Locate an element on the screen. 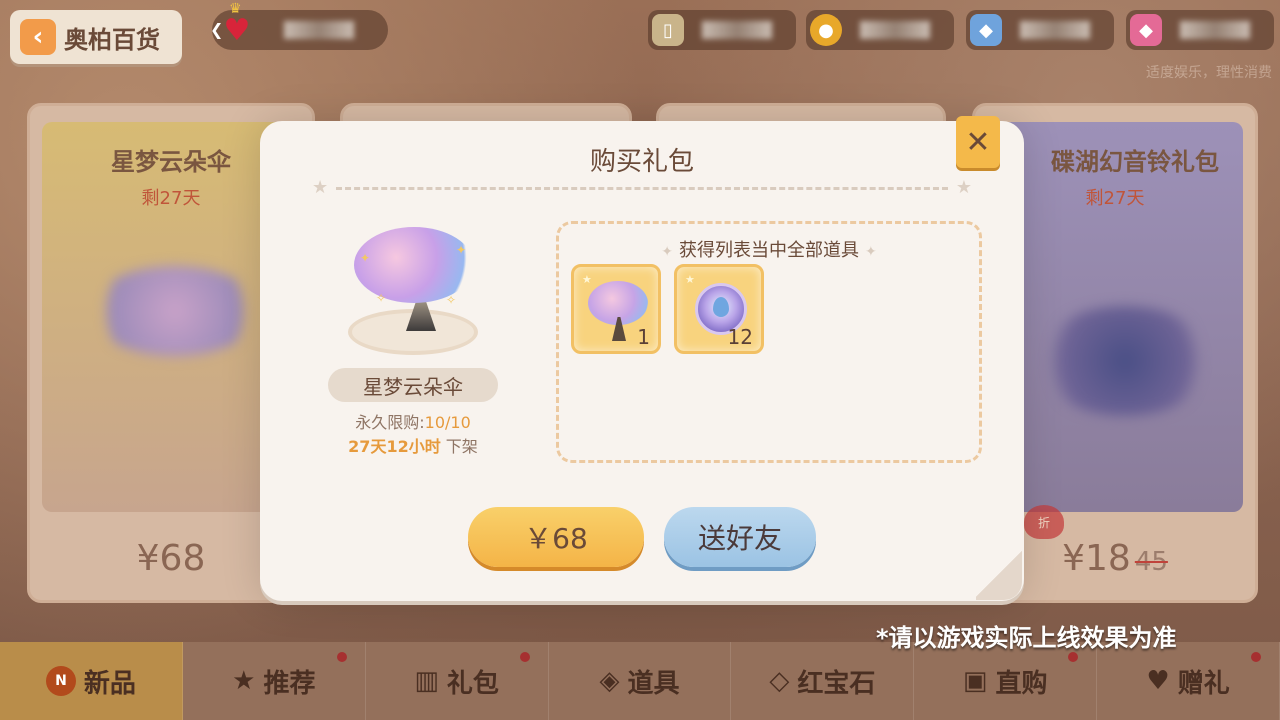 The width and height of the screenshot is (1280, 720). currency-rubies: ◆ is located at coordinates (1200, 30).